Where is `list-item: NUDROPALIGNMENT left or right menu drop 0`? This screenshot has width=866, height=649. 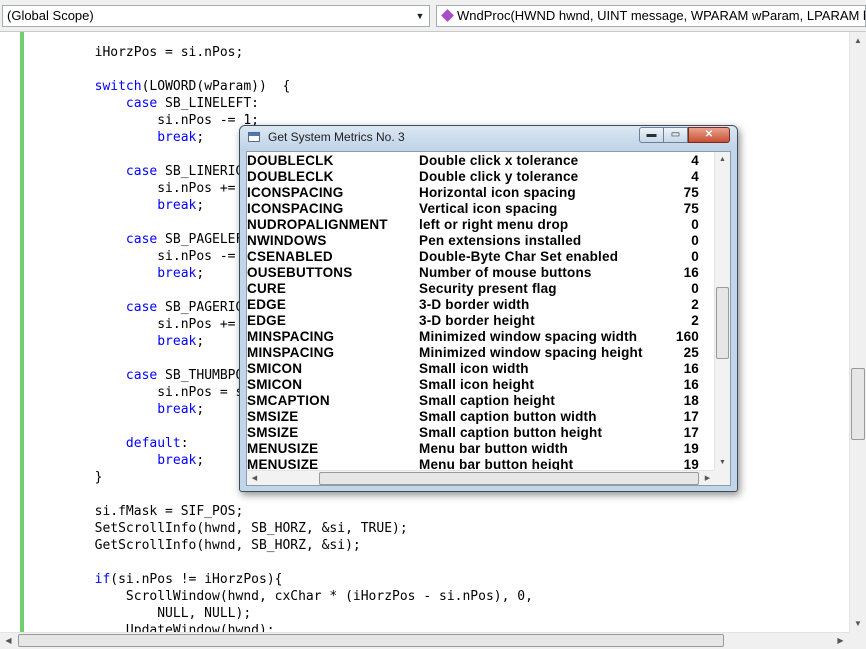 list-item: NUDROPALIGNMENT left or right menu drop 0 is located at coordinates (481, 225).